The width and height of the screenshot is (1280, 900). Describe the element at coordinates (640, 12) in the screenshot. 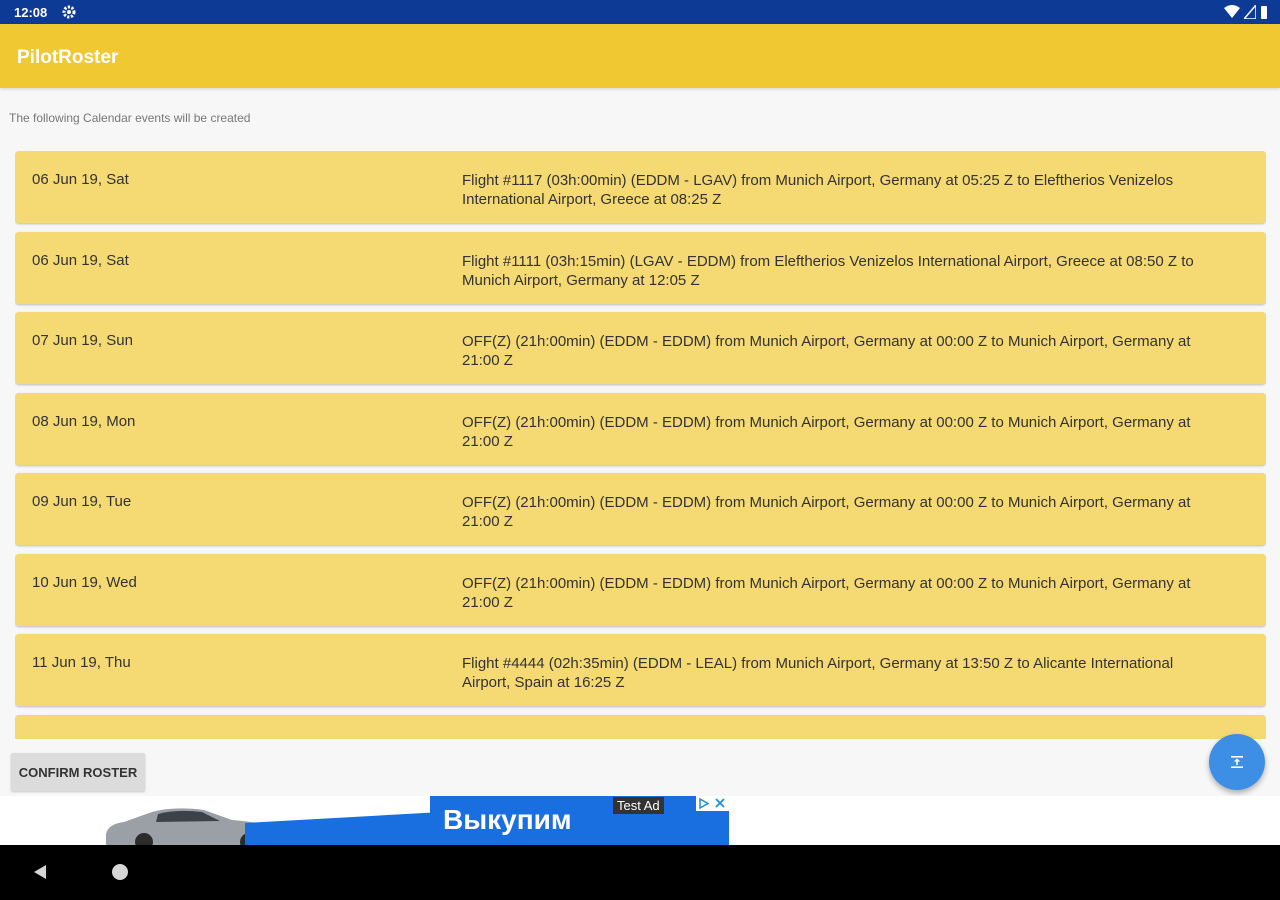

I see `status-bar: 12:08` at that location.